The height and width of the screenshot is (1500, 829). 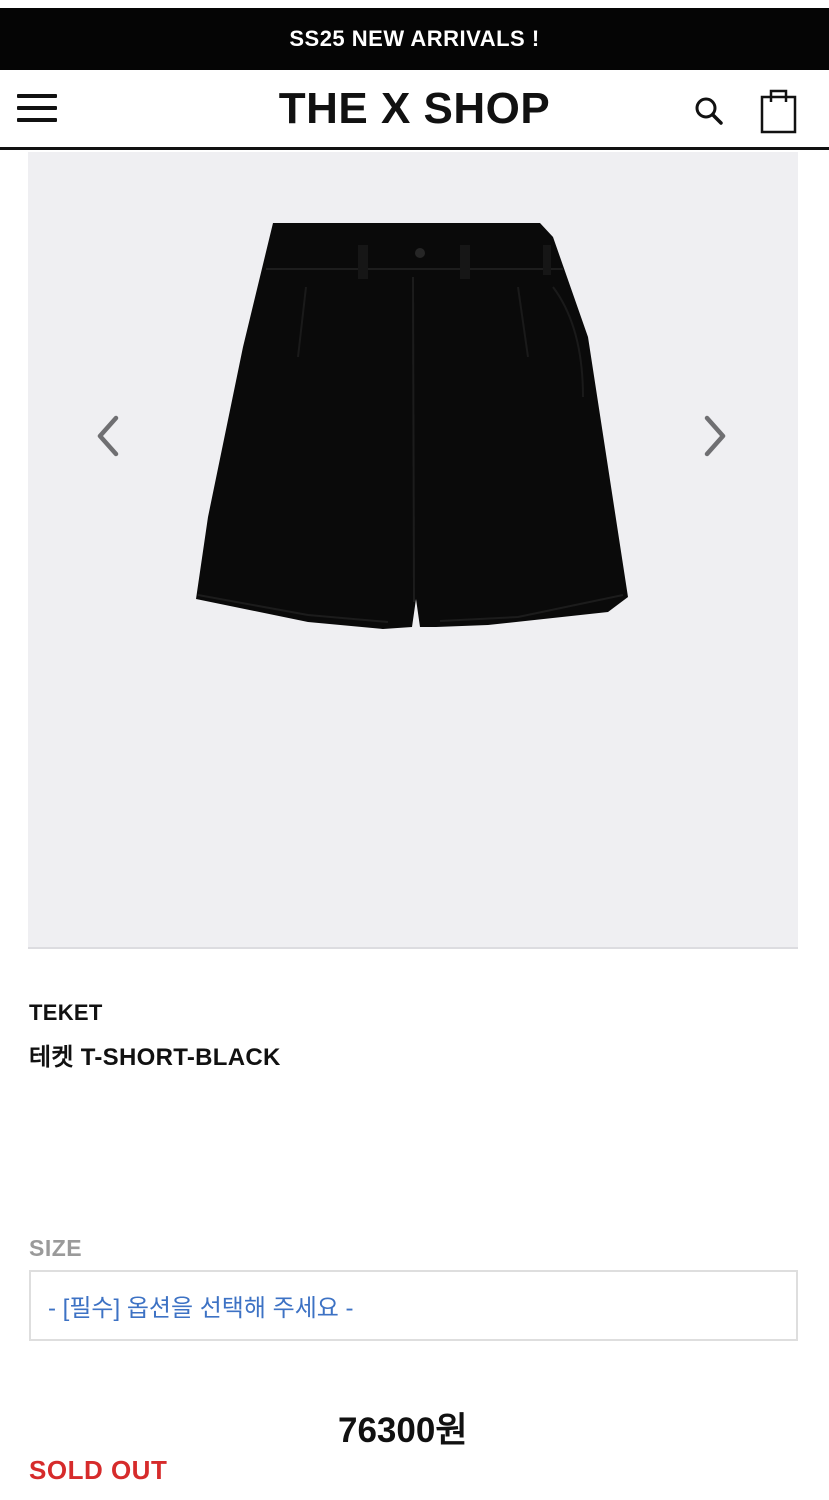 I want to click on size-select-text: - [필수] 옵션을 선택해 주세요 -, so click(x=201, y=1308).